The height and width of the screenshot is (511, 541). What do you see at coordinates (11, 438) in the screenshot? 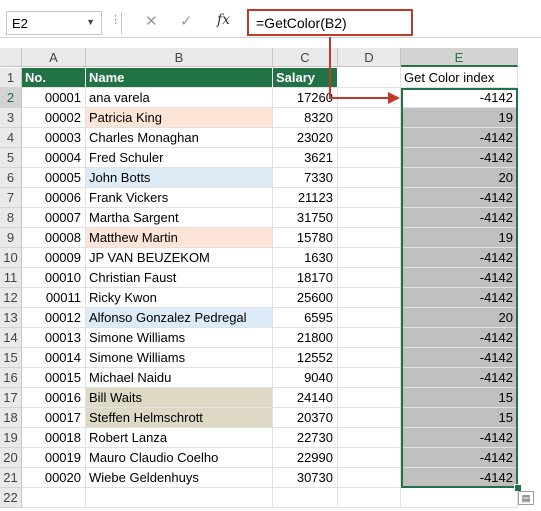
I see `row-header: 19` at bounding box center [11, 438].